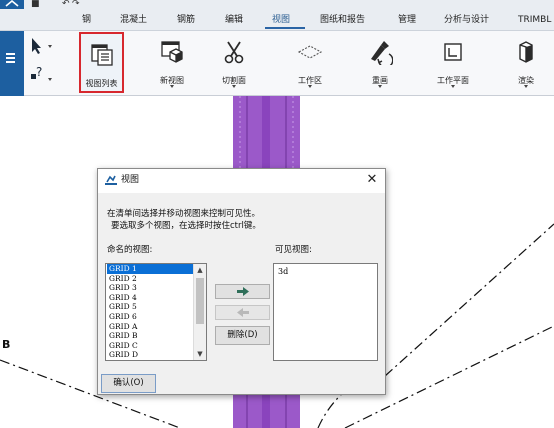 Image resolution: width=554 pixels, height=428 pixels. What do you see at coordinates (128, 383) in the screenshot?
I see `ok-button: 确认(O)` at bounding box center [128, 383].